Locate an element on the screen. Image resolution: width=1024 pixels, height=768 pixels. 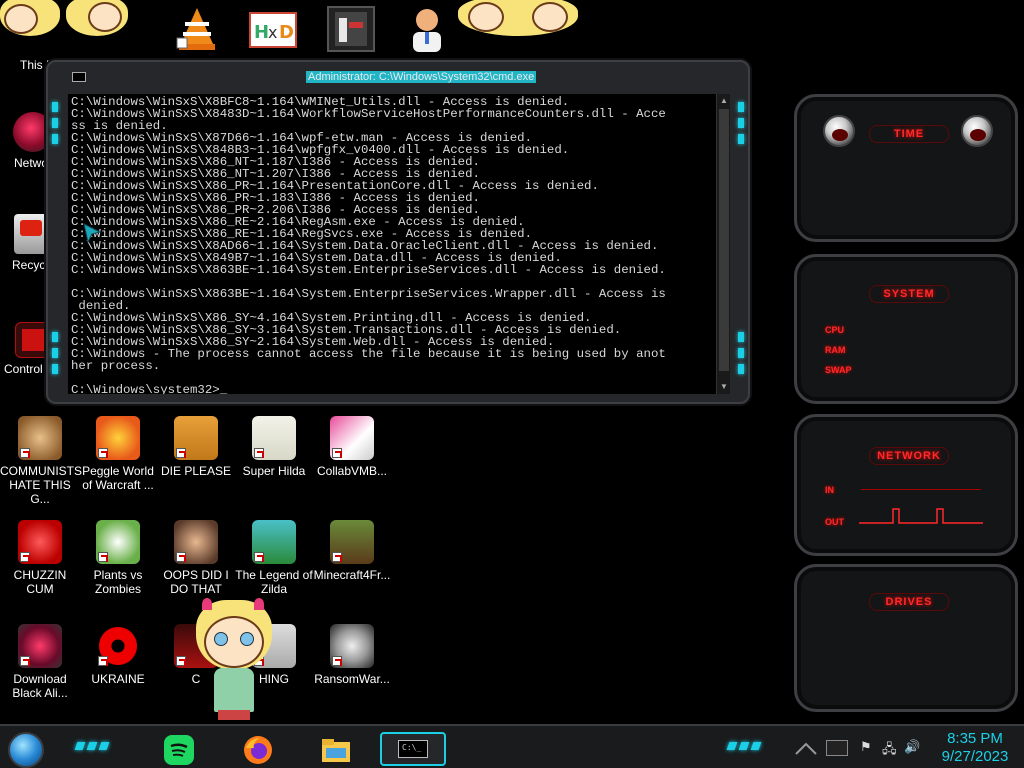
peggle-icon is located at coordinates (118, 438).